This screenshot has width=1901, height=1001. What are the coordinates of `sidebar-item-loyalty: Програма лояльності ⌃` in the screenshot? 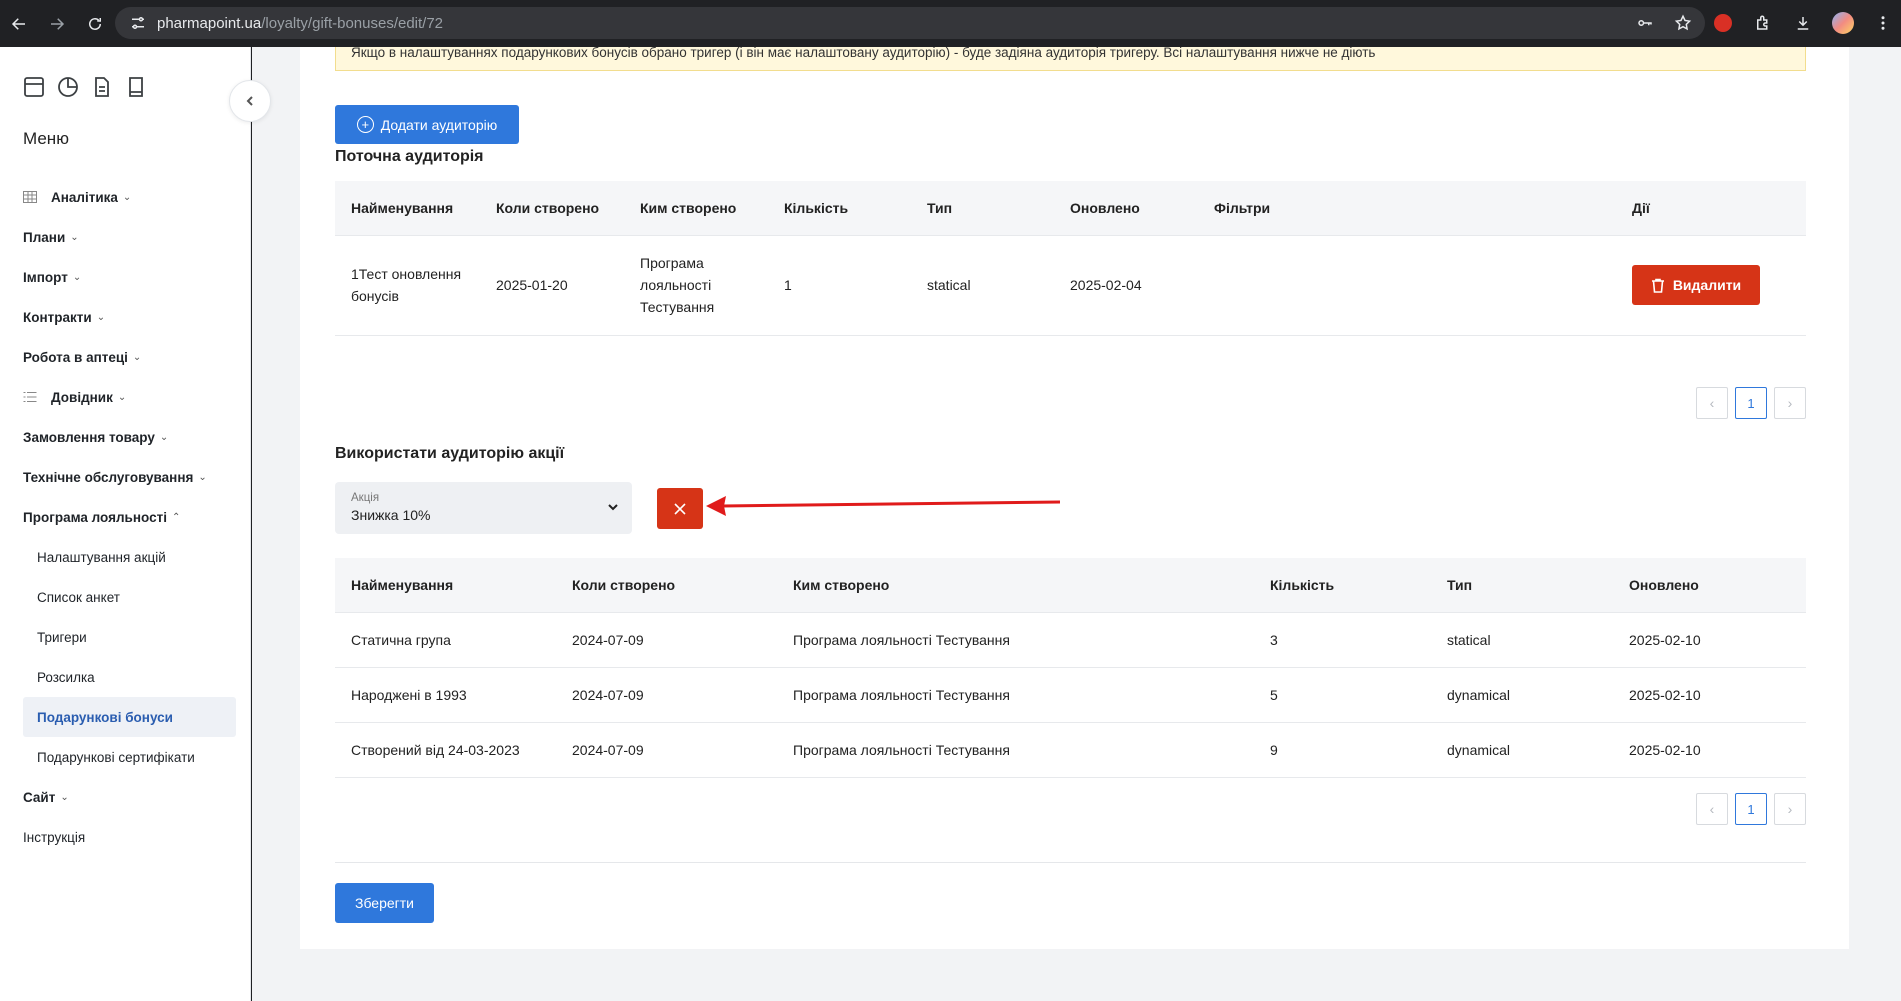 It's located at (125, 517).